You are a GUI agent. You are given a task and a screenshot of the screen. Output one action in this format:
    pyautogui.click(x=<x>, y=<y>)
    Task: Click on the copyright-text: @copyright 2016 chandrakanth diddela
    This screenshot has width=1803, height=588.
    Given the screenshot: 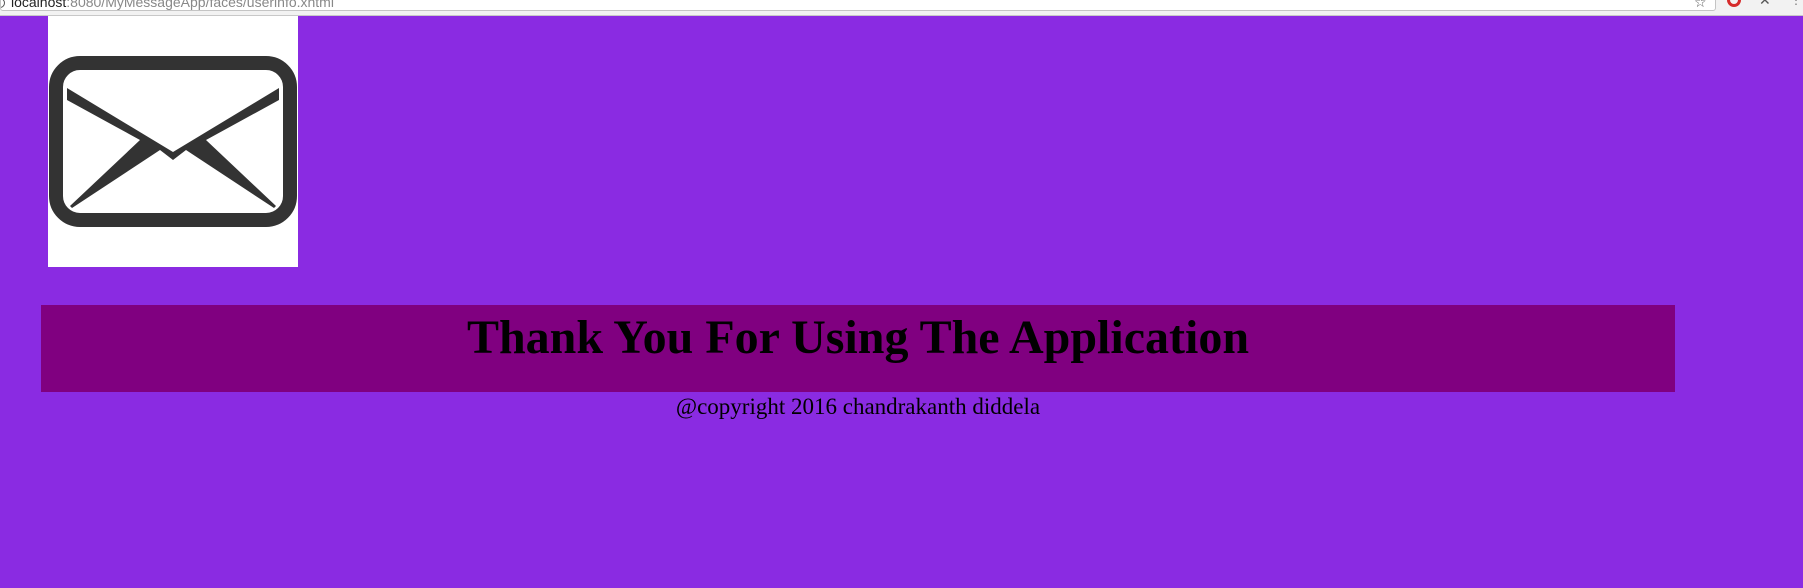 What is the action you would take?
    pyautogui.click(x=858, y=406)
    